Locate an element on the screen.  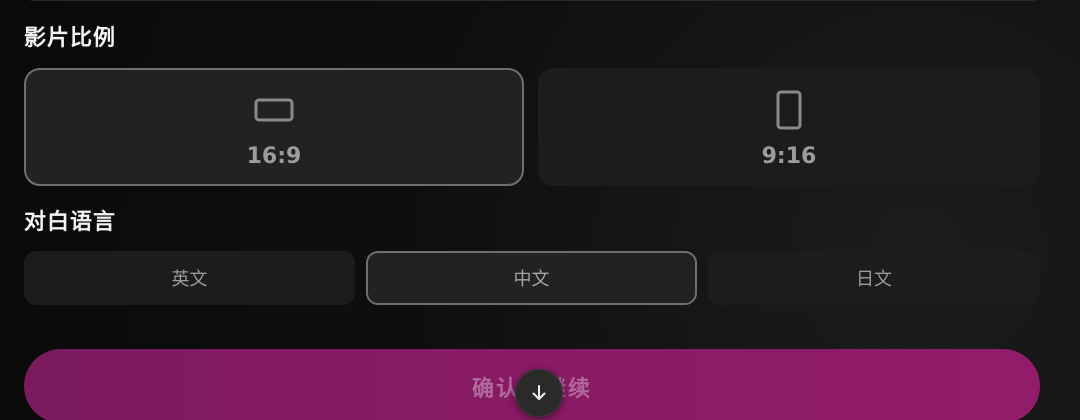
aspect-ratio-title: 影片比例 is located at coordinates (70, 38).